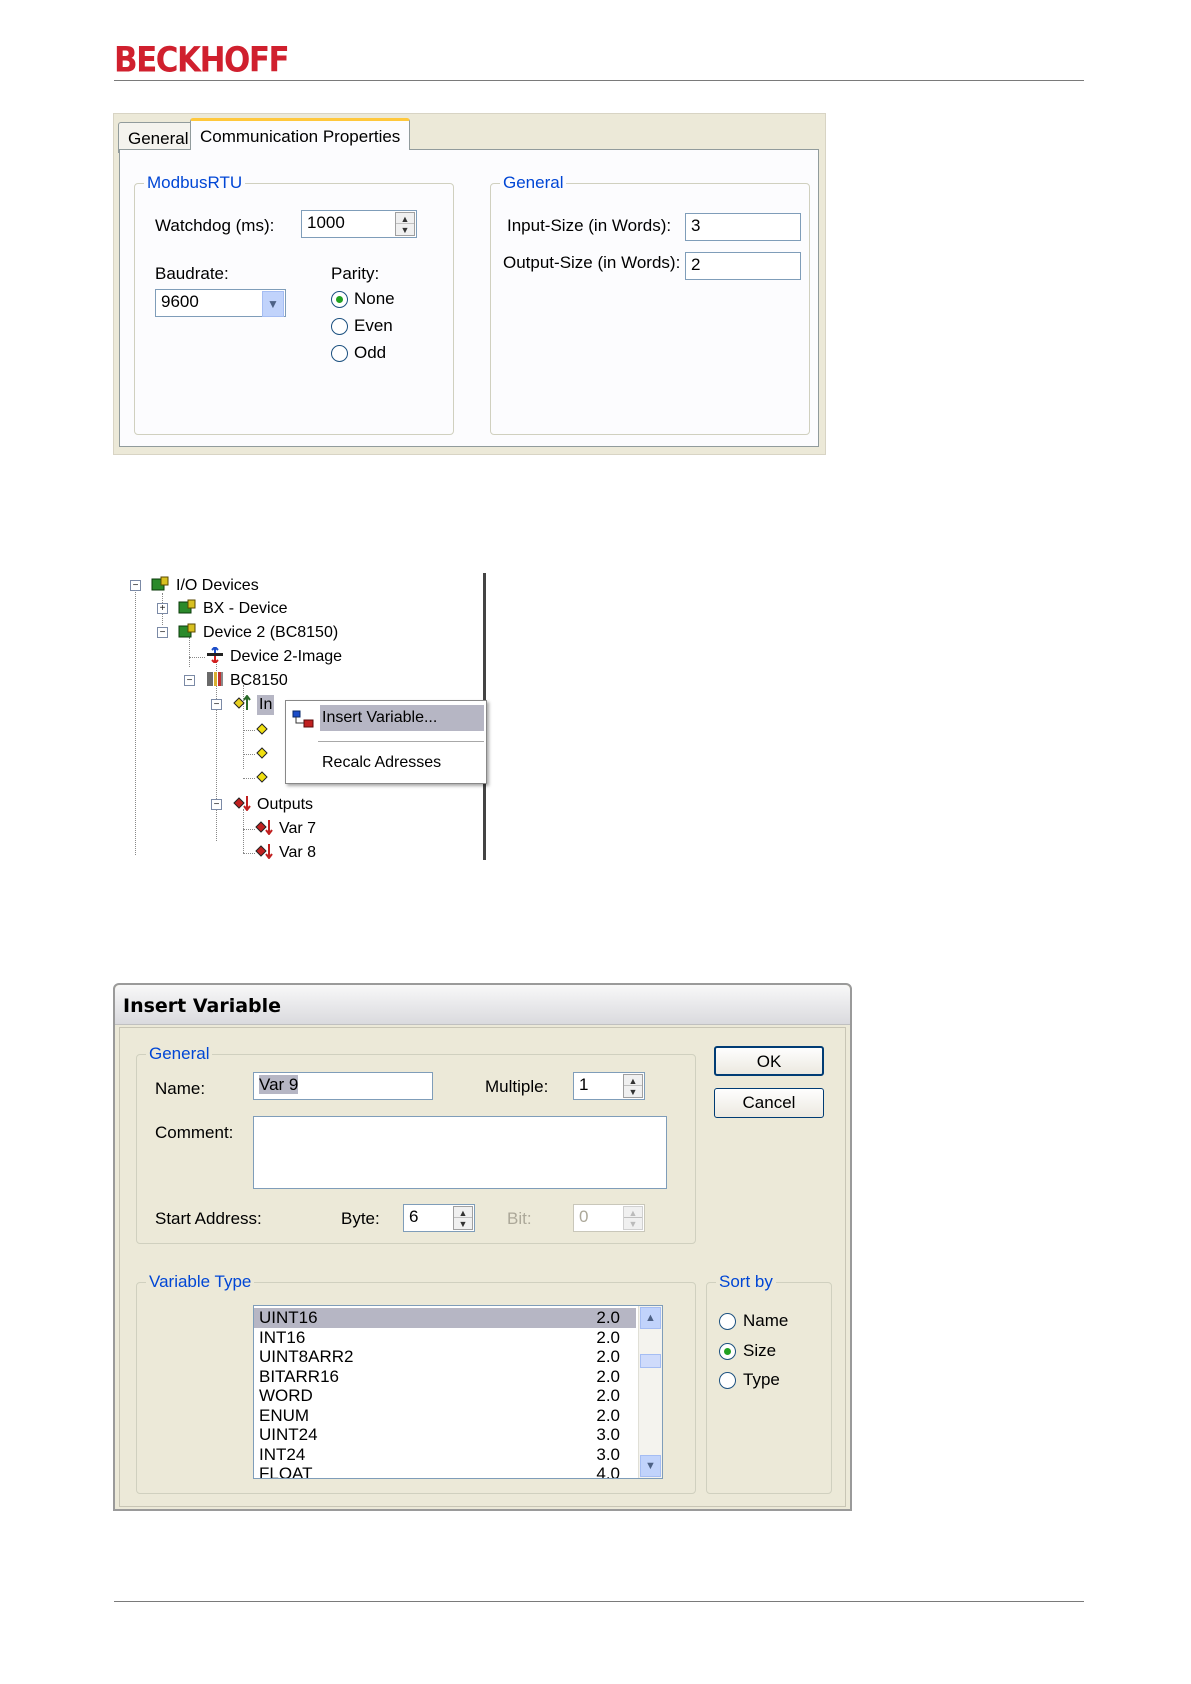  What do you see at coordinates (135, 585) in the screenshot?
I see `collapse-io-devices: −` at bounding box center [135, 585].